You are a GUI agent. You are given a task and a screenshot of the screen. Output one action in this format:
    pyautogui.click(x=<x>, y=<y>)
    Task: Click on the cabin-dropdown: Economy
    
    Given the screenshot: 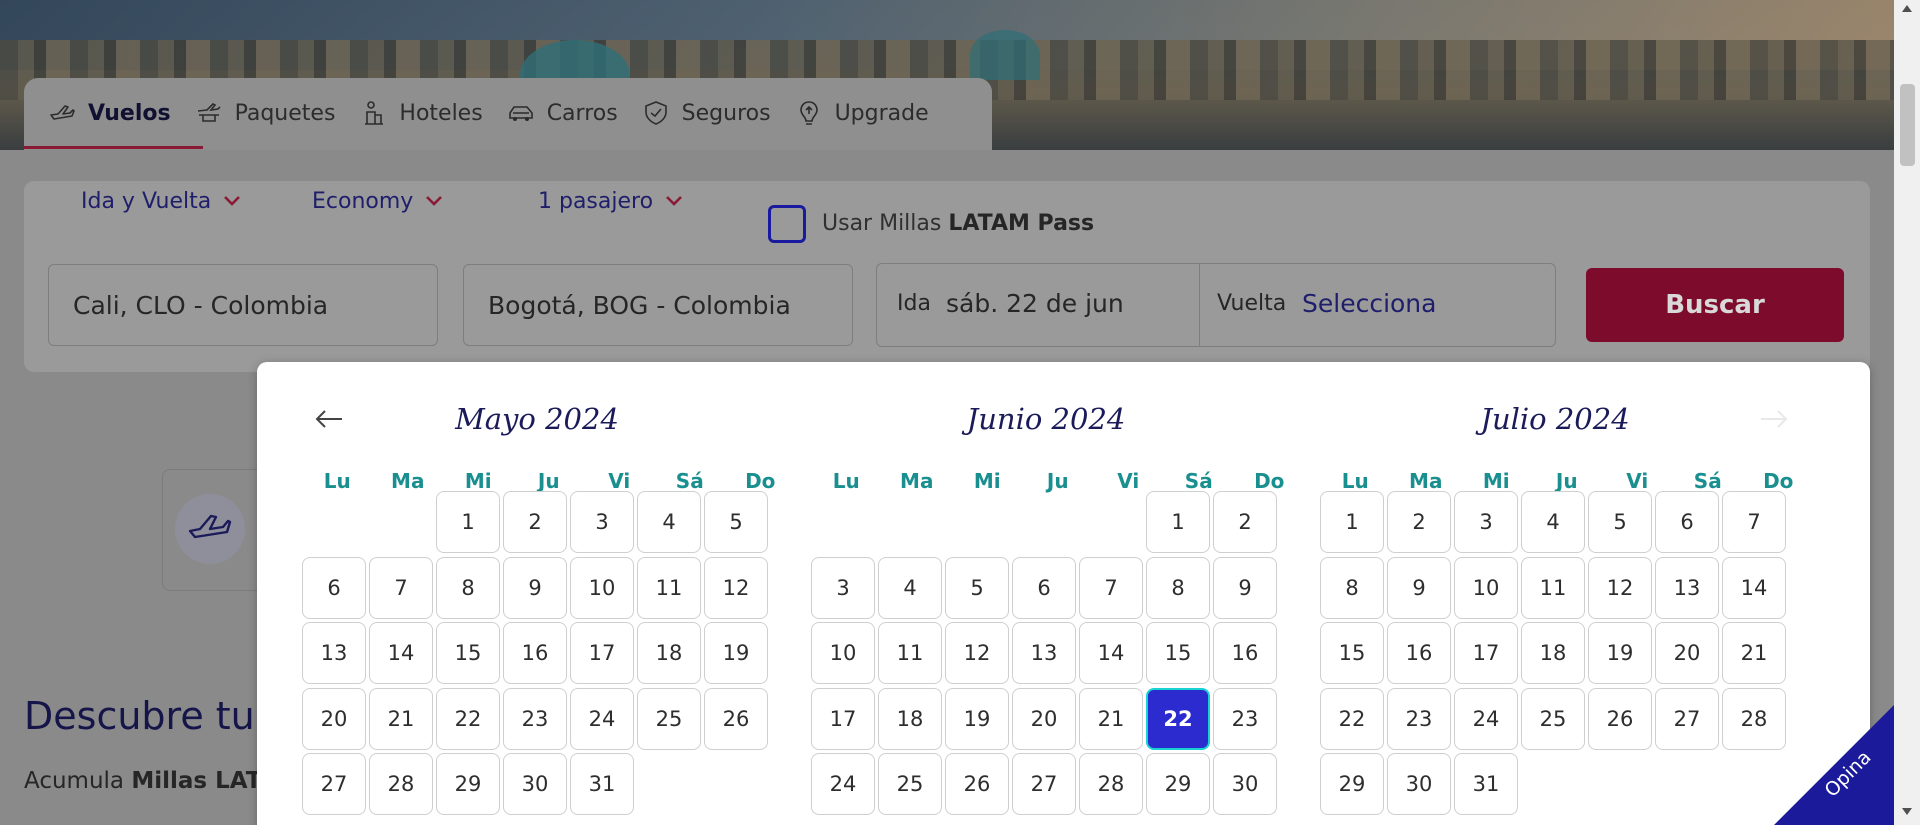 What is the action you would take?
    pyautogui.click(x=377, y=201)
    